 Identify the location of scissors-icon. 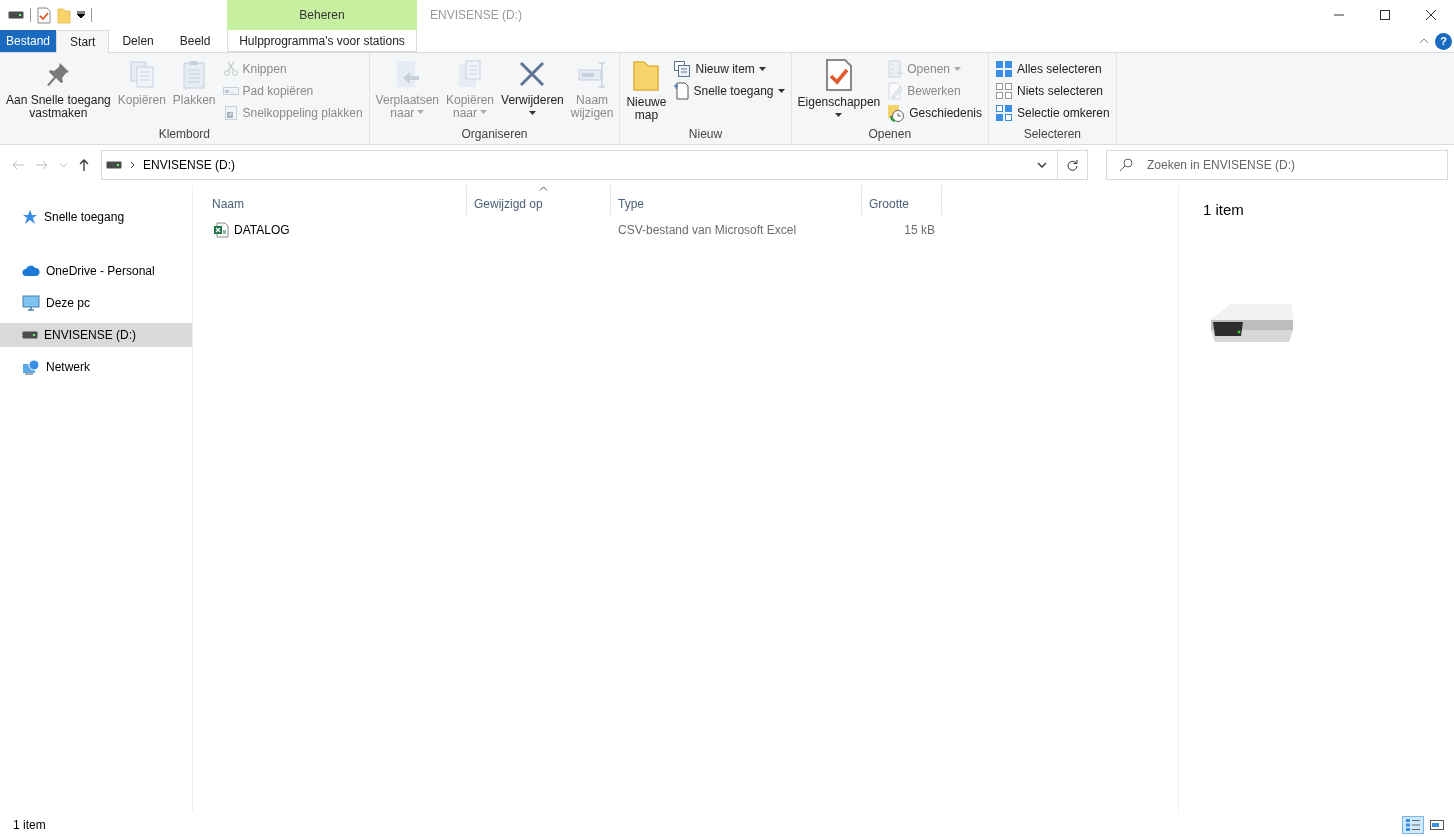
(230, 69).